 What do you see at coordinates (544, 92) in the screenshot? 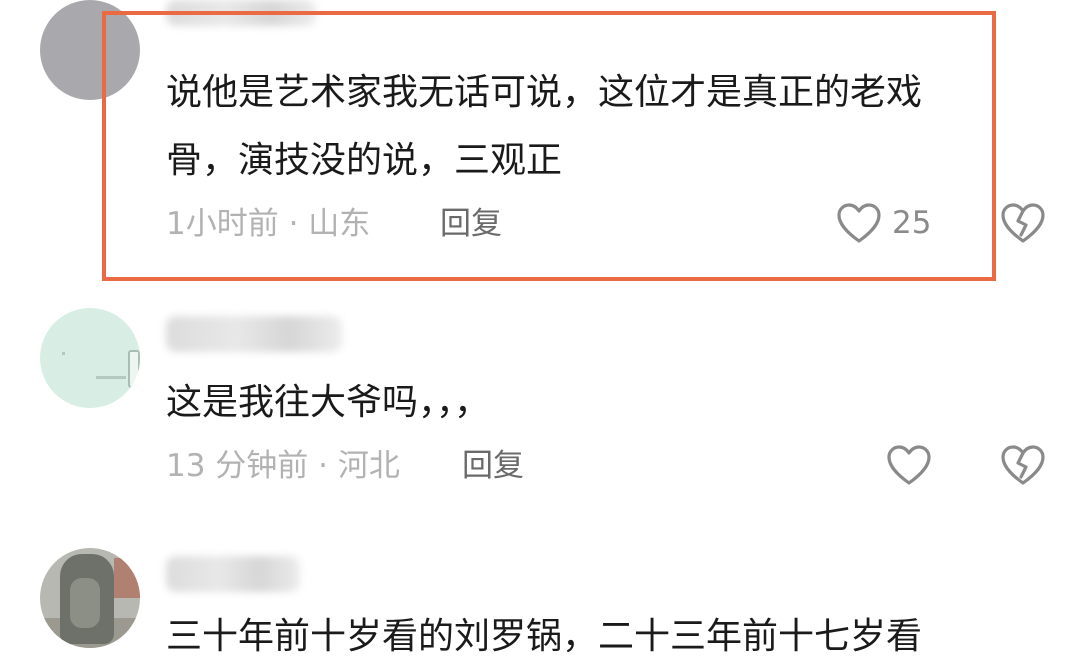
I see `comment-text-line: 说他是艺术家我无话可说，这位才是真正的老戏` at bounding box center [544, 92].